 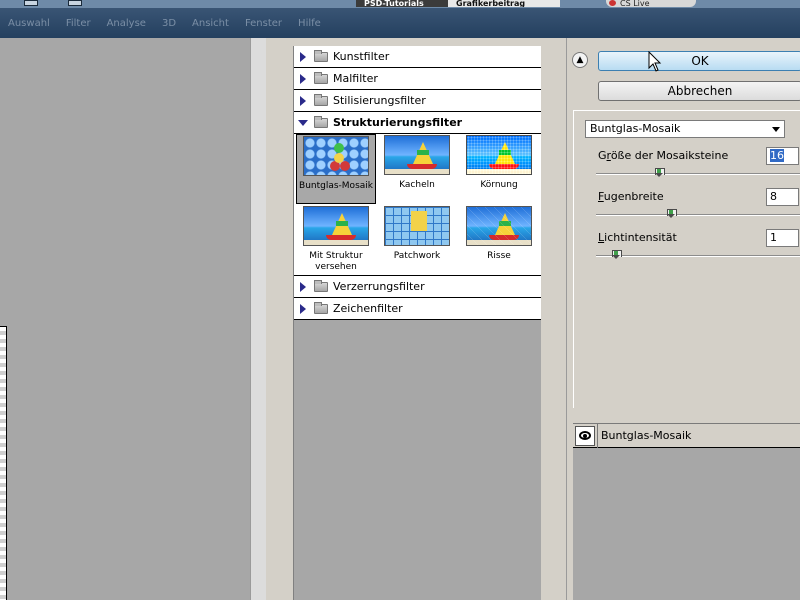 I want to click on thumbnail-kacheln: Kacheln, so click(x=417, y=163).